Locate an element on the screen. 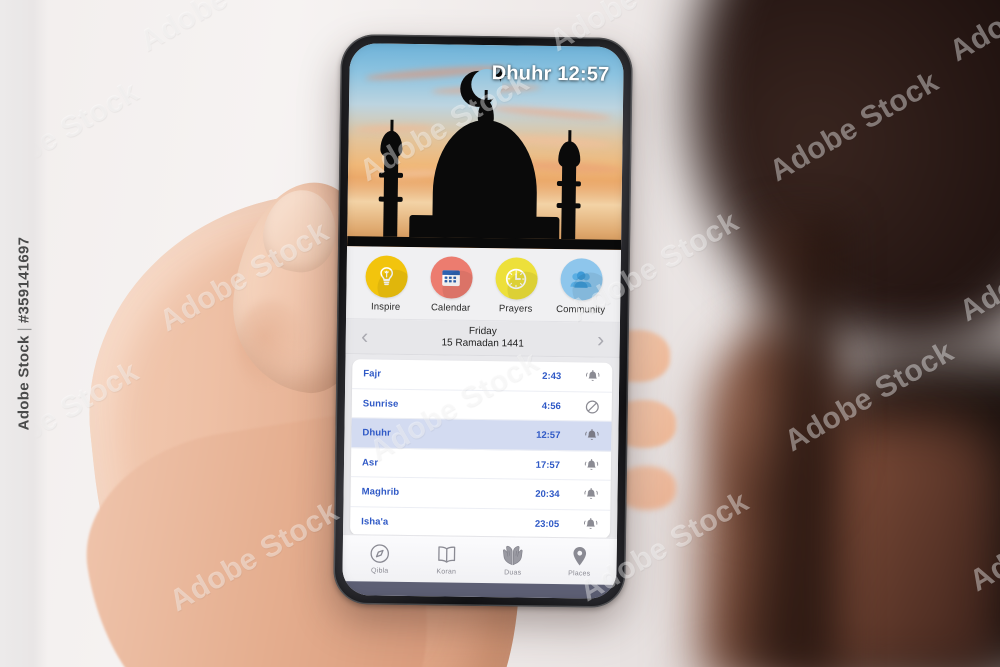  prayer-name: Fajr is located at coordinates (372, 374).